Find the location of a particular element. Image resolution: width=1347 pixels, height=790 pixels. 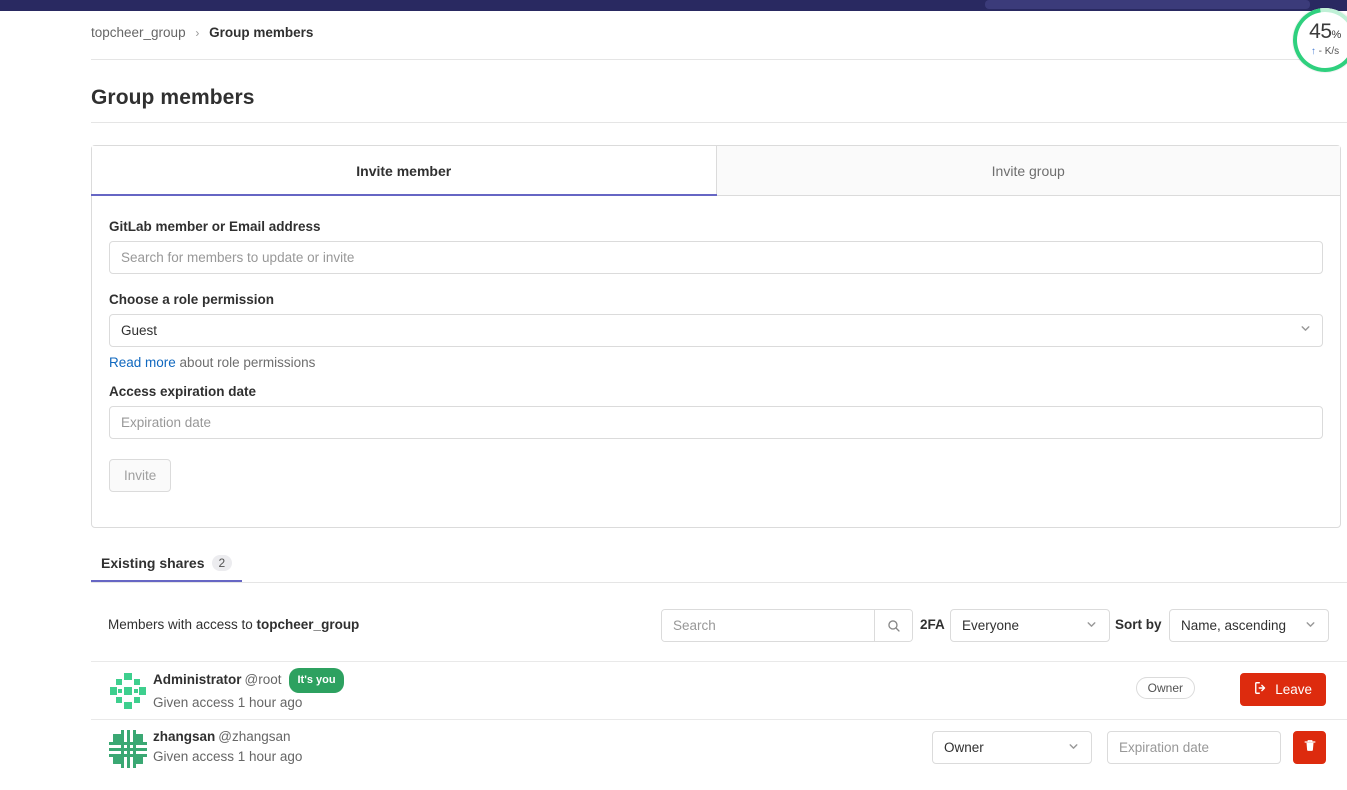

existing-shares-count: 2 is located at coordinates (222, 563).